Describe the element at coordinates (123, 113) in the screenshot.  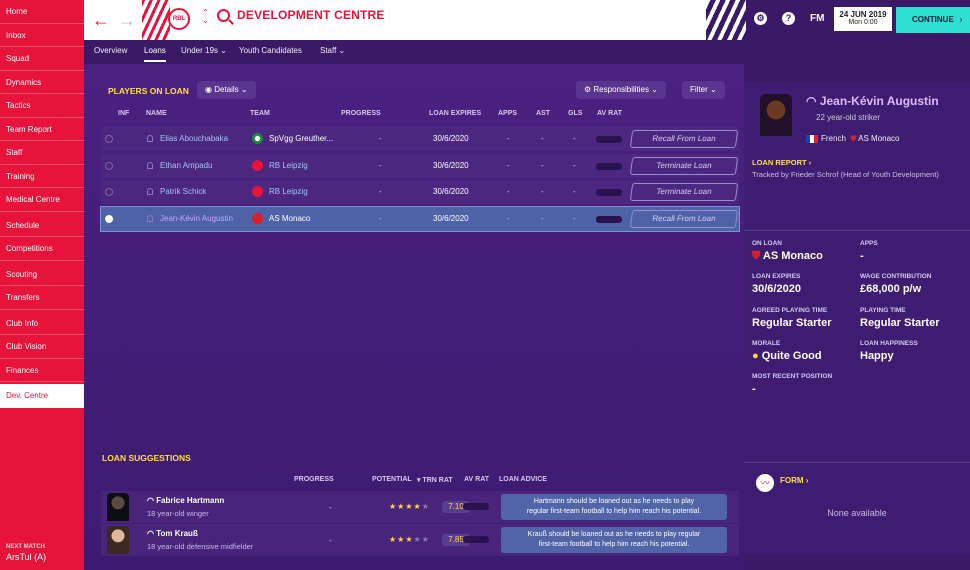
I see `col-inf: INF` at that location.